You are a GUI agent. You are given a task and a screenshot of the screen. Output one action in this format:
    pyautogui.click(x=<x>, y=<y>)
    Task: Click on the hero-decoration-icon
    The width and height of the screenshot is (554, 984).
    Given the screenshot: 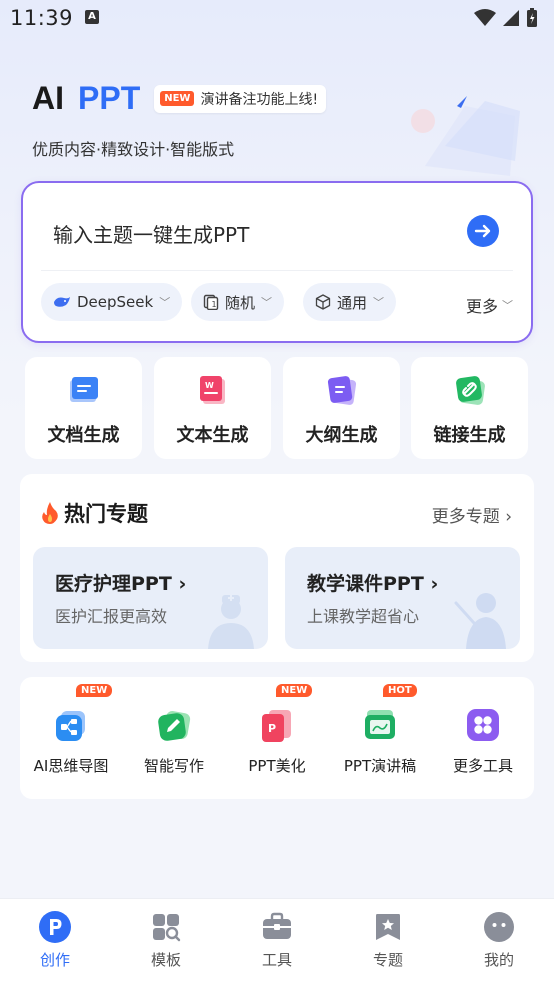 What is the action you would take?
    pyautogui.click(x=465, y=136)
    